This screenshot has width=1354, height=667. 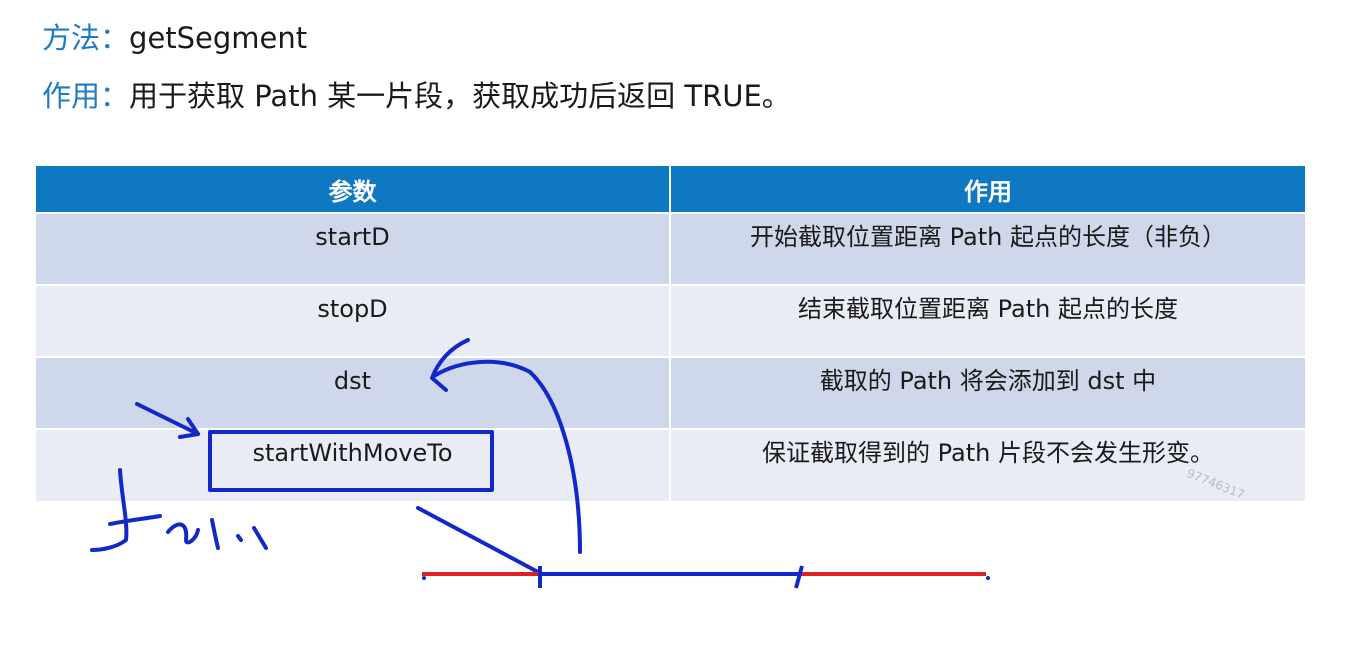 What do you see at coordinates (478, 540) in the screenshot?
I see `diagonal-arrow` at bounding box center [478, 540].